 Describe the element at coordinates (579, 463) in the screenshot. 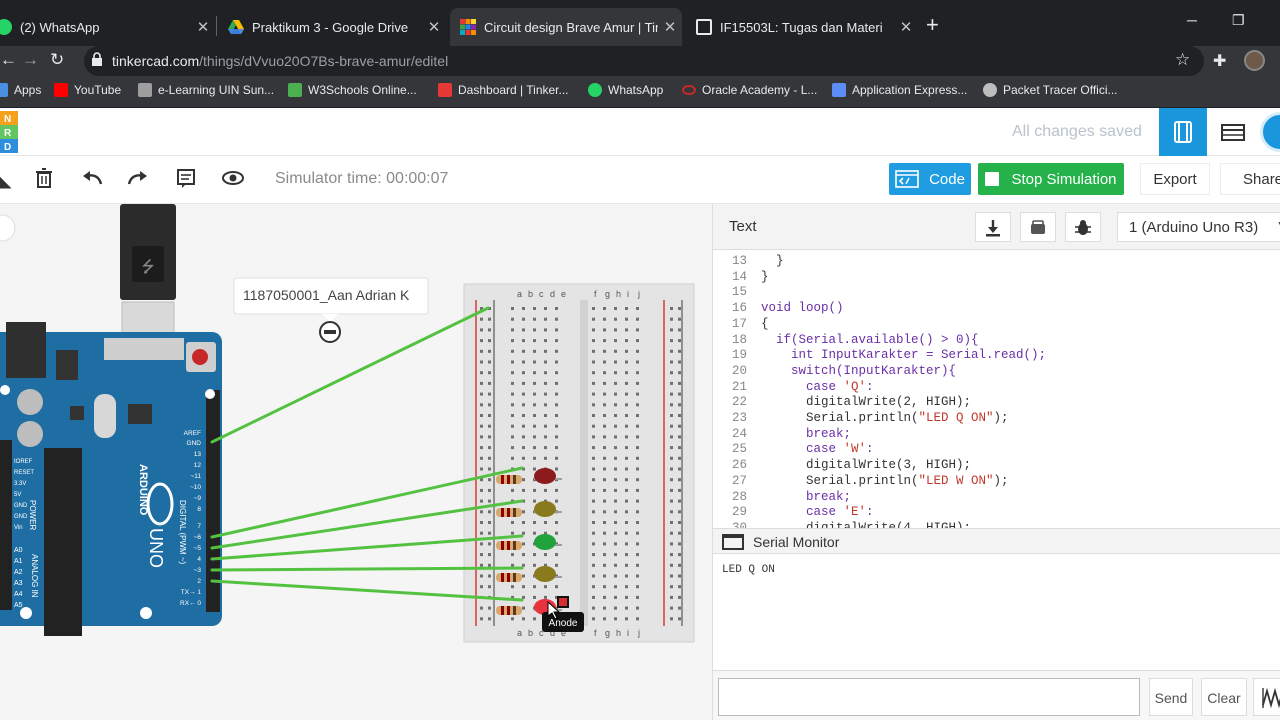

I see `breadboard: a b c d e f g h i j a b c d e f g h i j` at that location.